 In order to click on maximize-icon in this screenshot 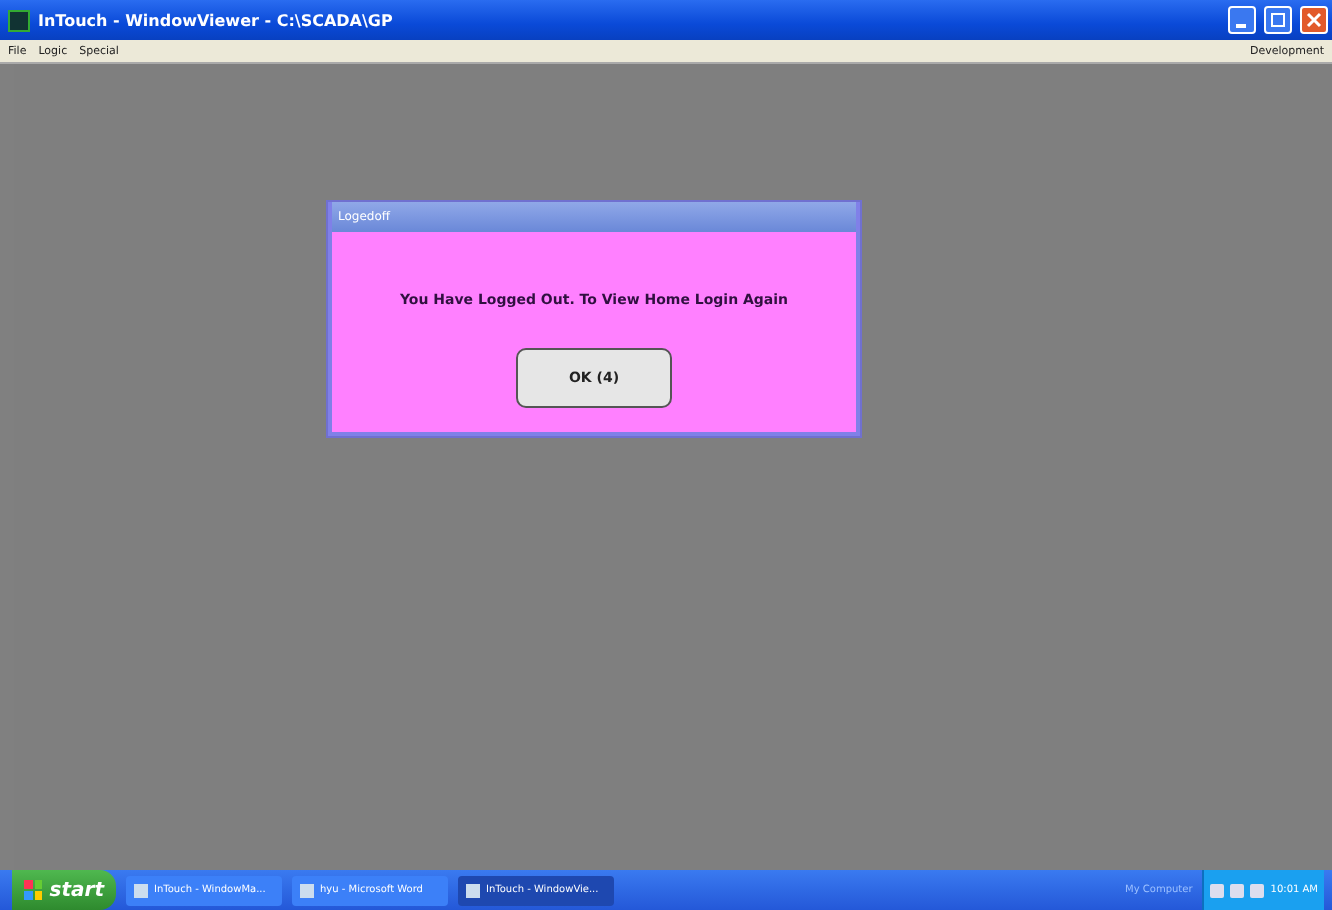, I will do `click(1278, 20)`.